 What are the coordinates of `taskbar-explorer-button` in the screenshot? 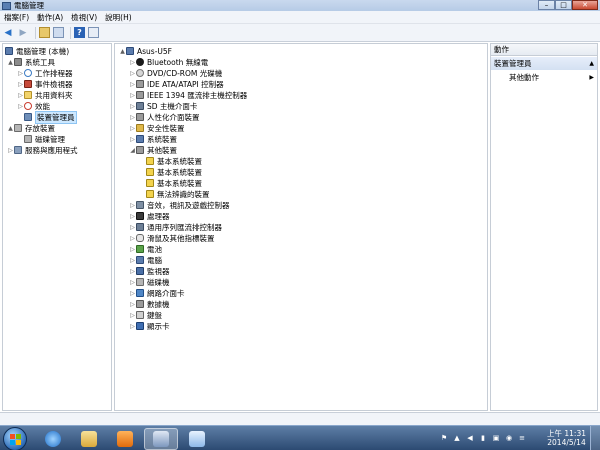 It's located at (89, 439).